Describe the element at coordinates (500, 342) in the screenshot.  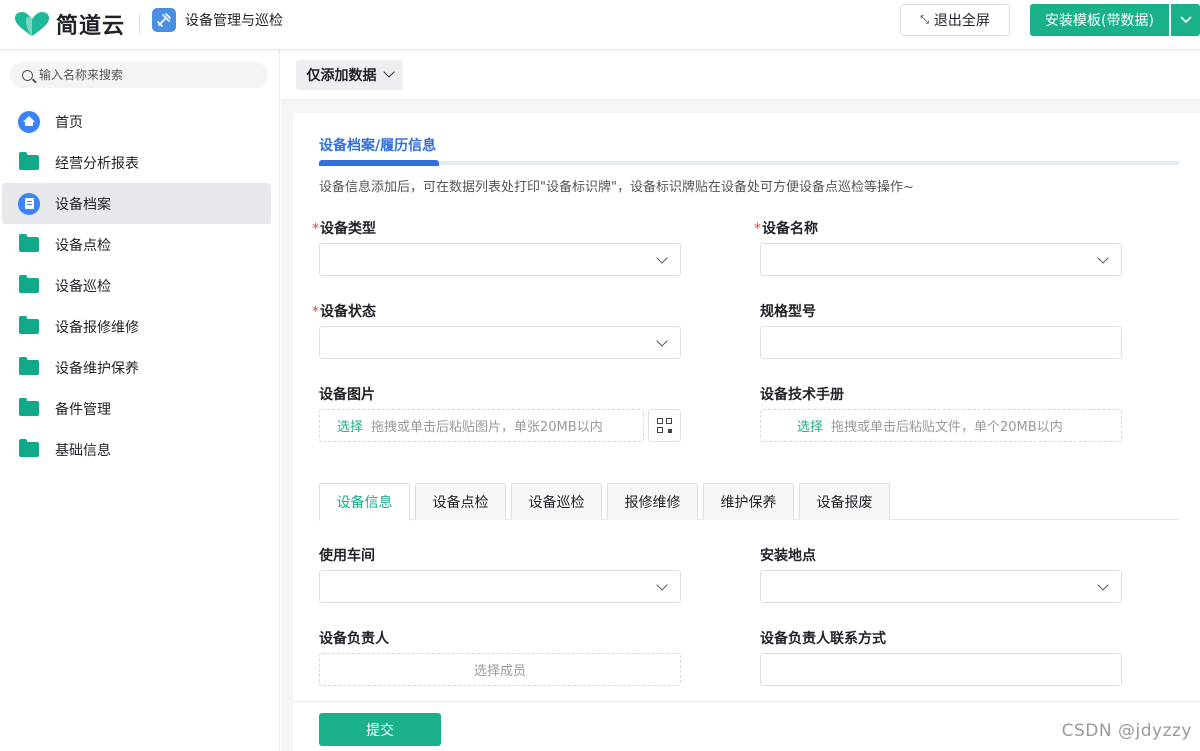
I see `device-status-select` at that location.